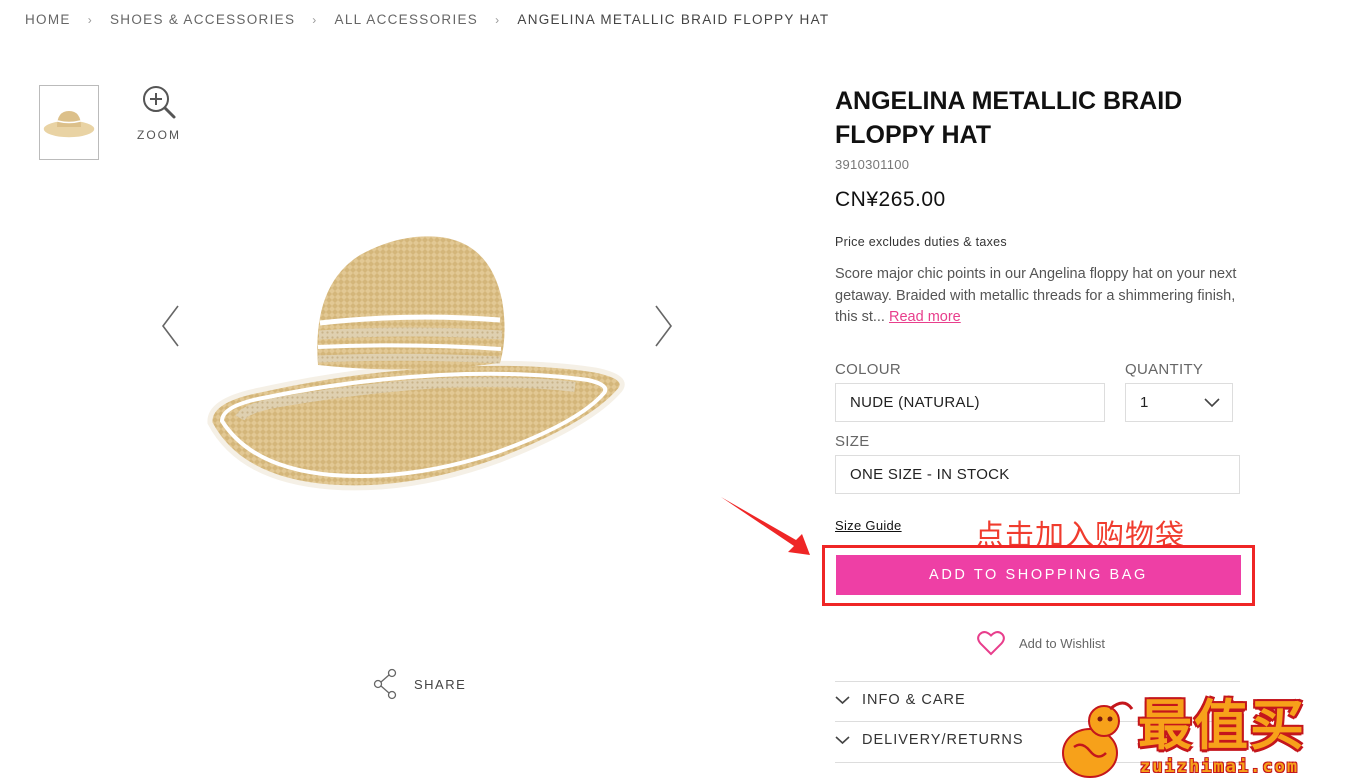  I want to click on share-label: SHARE, so click(440, 684).